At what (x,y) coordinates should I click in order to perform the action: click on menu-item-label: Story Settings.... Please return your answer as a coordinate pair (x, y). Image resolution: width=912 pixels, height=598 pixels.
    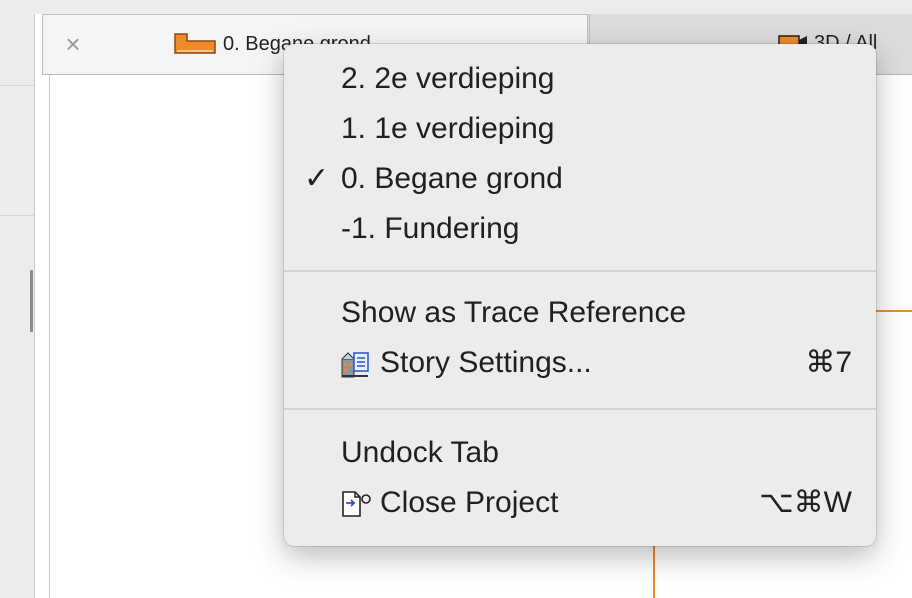
    Looking at the image, I should click on (486, 362).